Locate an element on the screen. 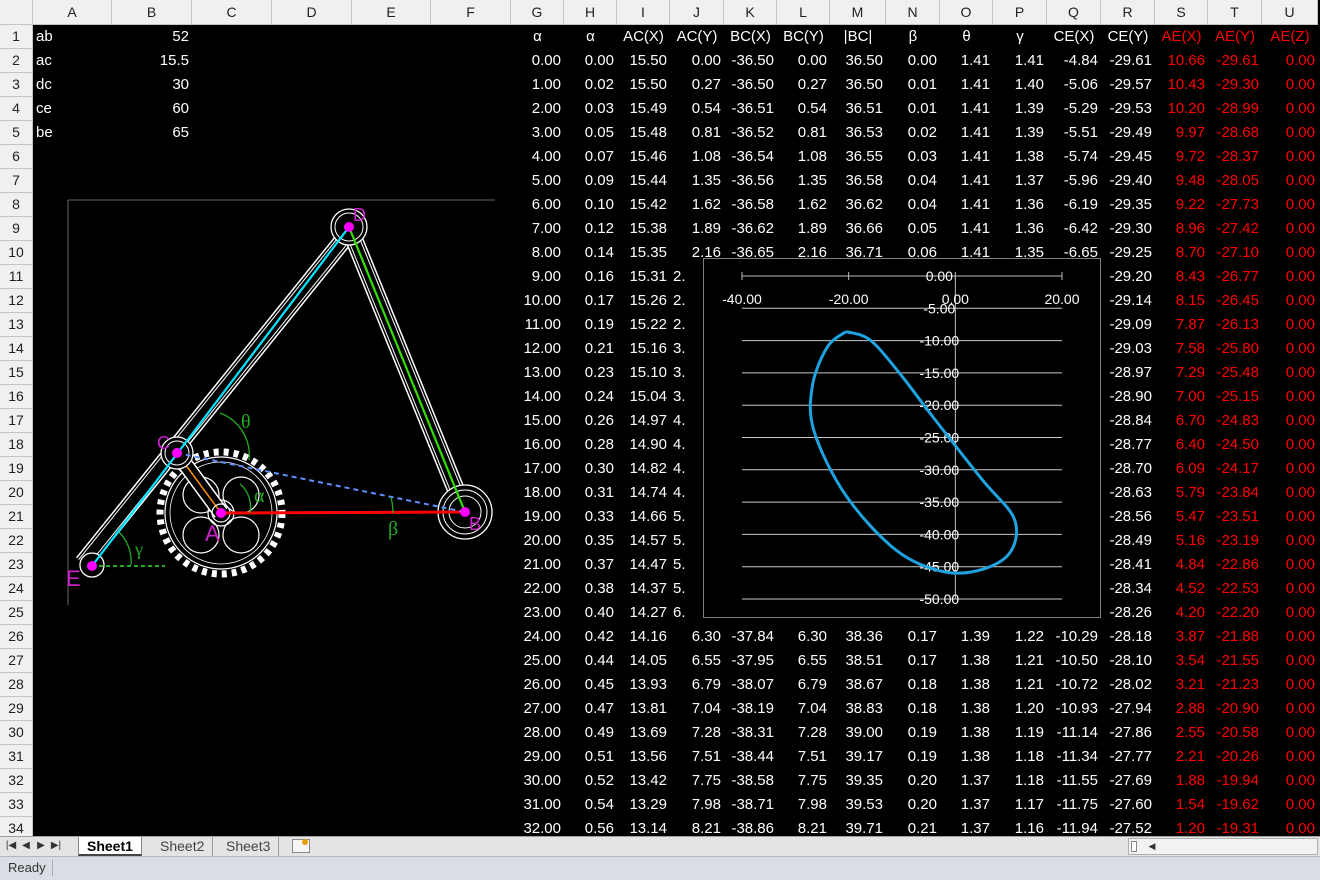 This screenshot has height=880, width=1320. table-cell: 15.48 is located at coordinates (643, 133).